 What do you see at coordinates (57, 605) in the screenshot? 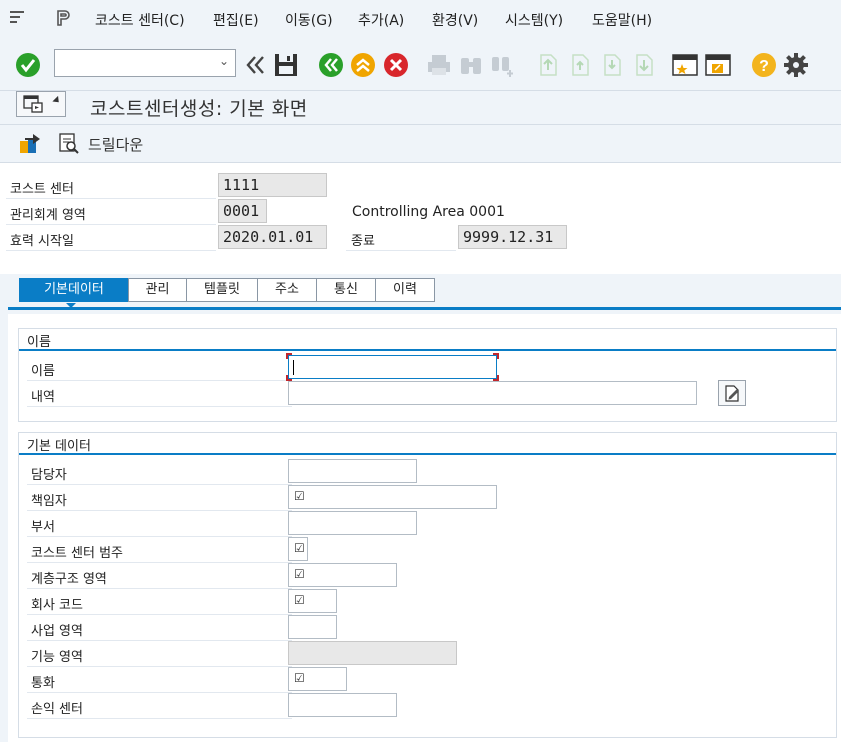
I see `company-code-label: 회사 코드` at bounding box center [57, 605].